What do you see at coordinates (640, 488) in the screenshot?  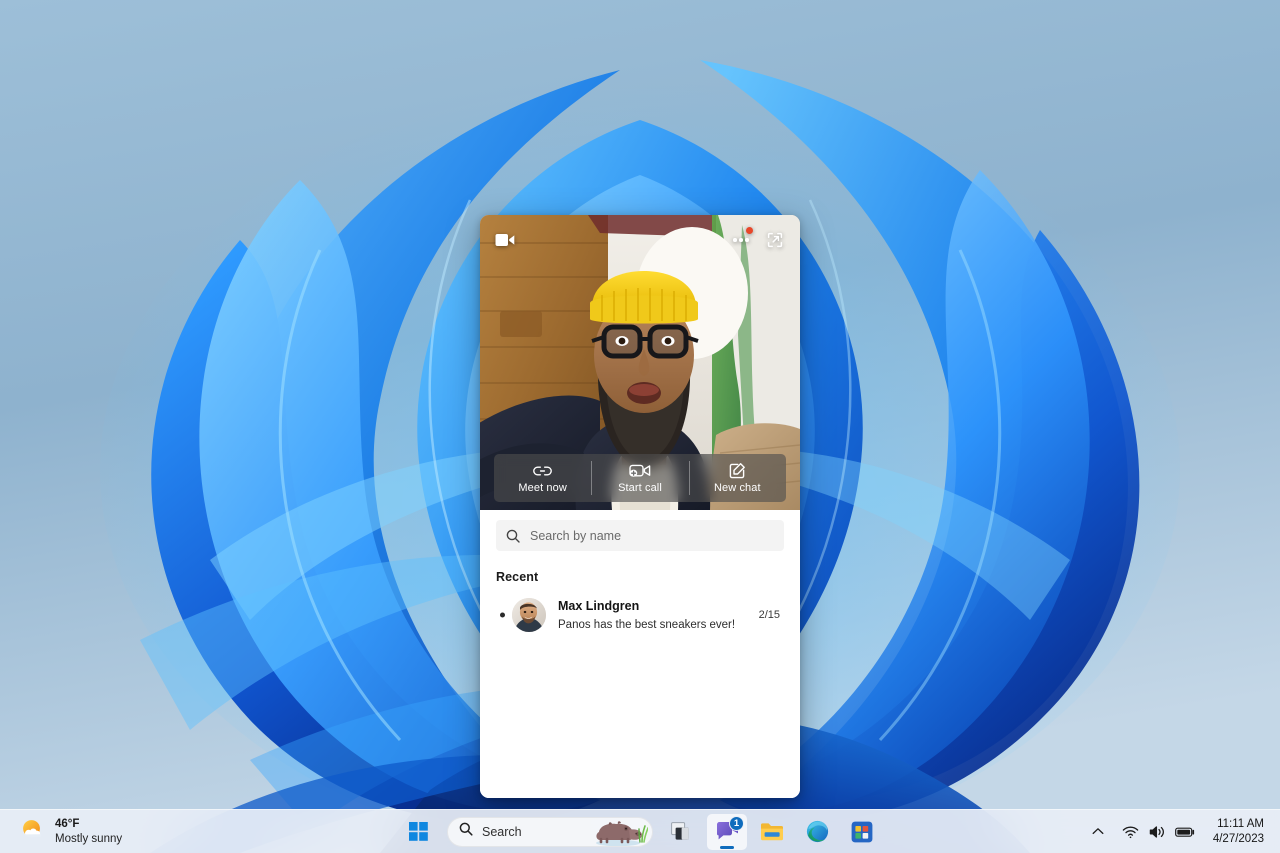 I see `start-call-label: Start call` at bounding box center [640, 488].